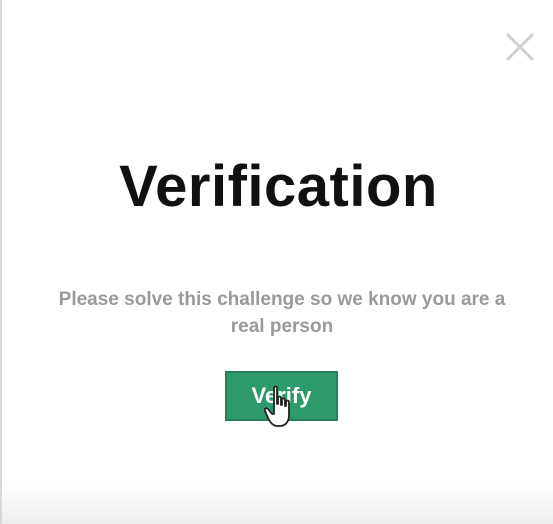 This screenshot has height=524, width=553. I want to click on dialog-title: Verification, so click(278, 186).